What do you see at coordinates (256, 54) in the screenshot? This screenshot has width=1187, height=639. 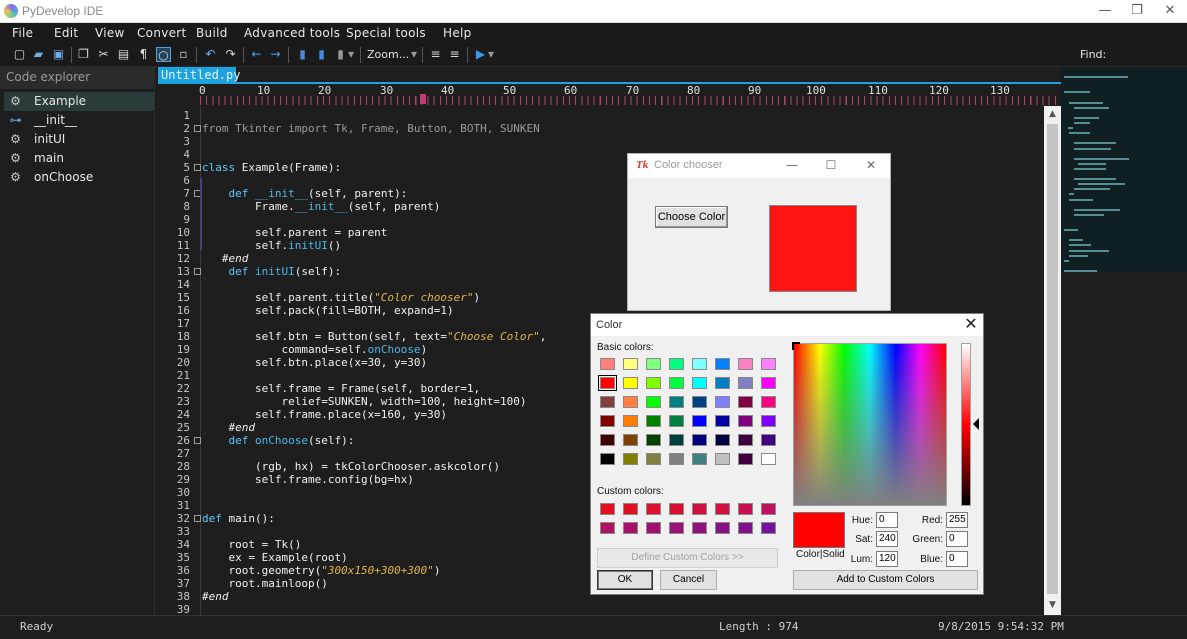 I see `back-arrow-icon: ←` at bounding box center [256, 54].